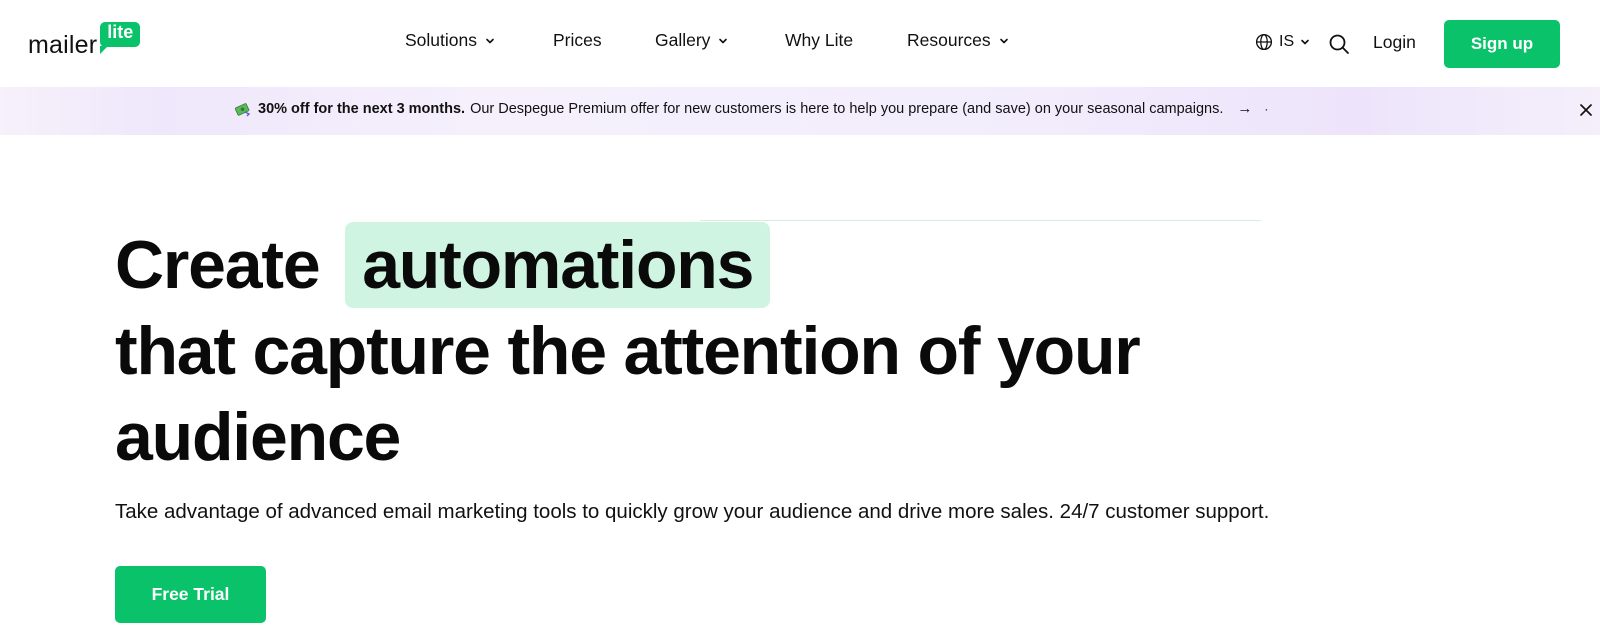  I want to click on hero-title-line-2: that capture the attention of your, so click(628, 351).